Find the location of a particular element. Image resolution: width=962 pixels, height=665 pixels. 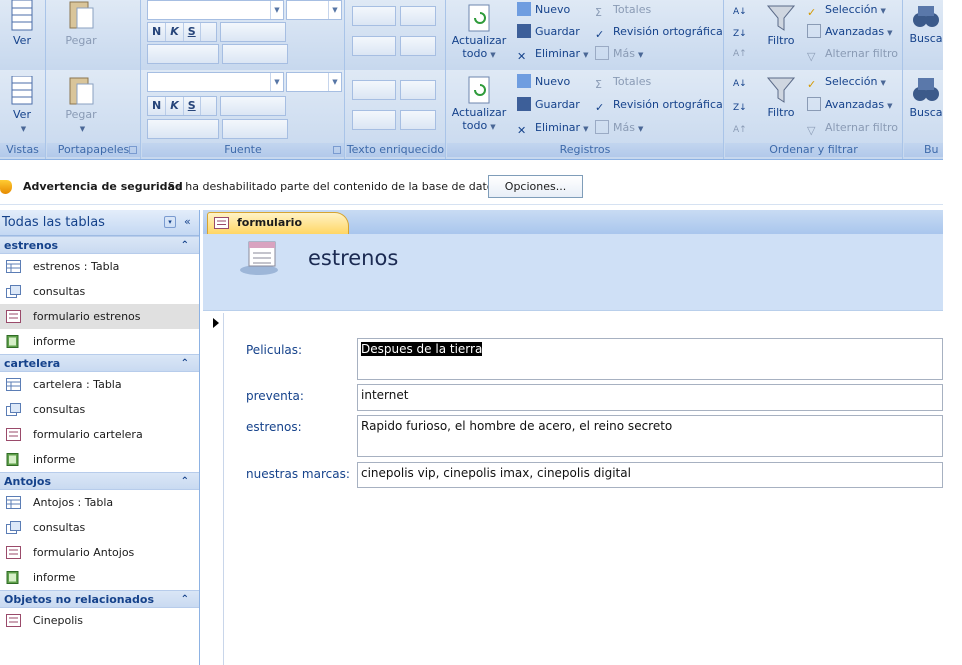

nav-item-antojos-report: informe is located at coordinates (99, 577).